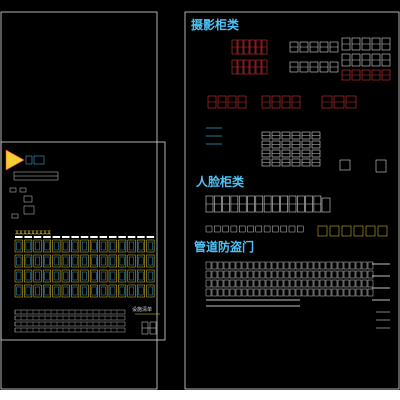 The image size is (400, 400). Describe the element at coordinates (142, 310) in the screenshot. I see `schedule-small-title: 设施清单` at that location.